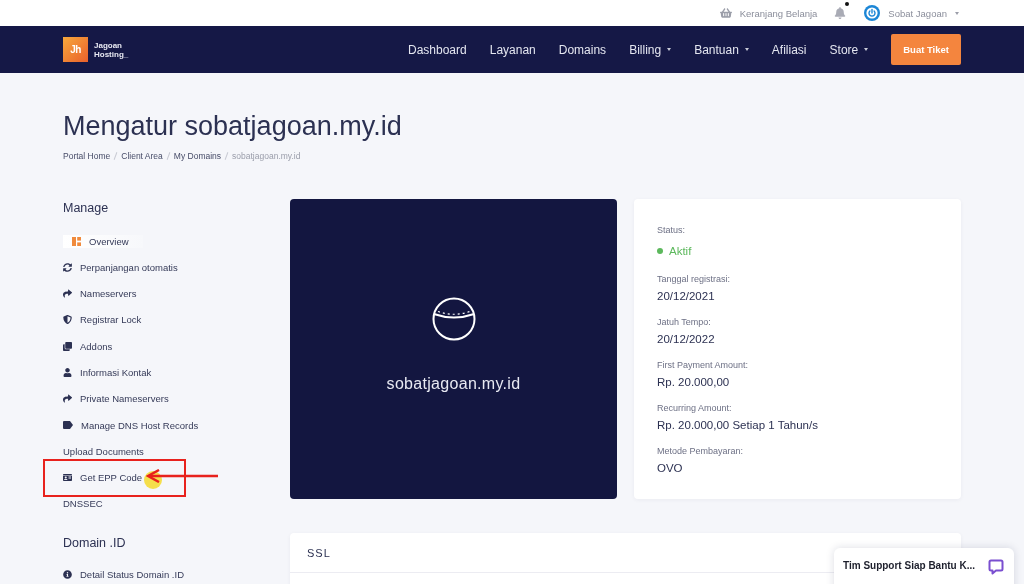 Image resolution: width=1024 pixels, height=584 pixels. What do you see at coordinates (670, 468) in the screenshot?
I see `field-value: OVO` at bounding box center [670, 468].